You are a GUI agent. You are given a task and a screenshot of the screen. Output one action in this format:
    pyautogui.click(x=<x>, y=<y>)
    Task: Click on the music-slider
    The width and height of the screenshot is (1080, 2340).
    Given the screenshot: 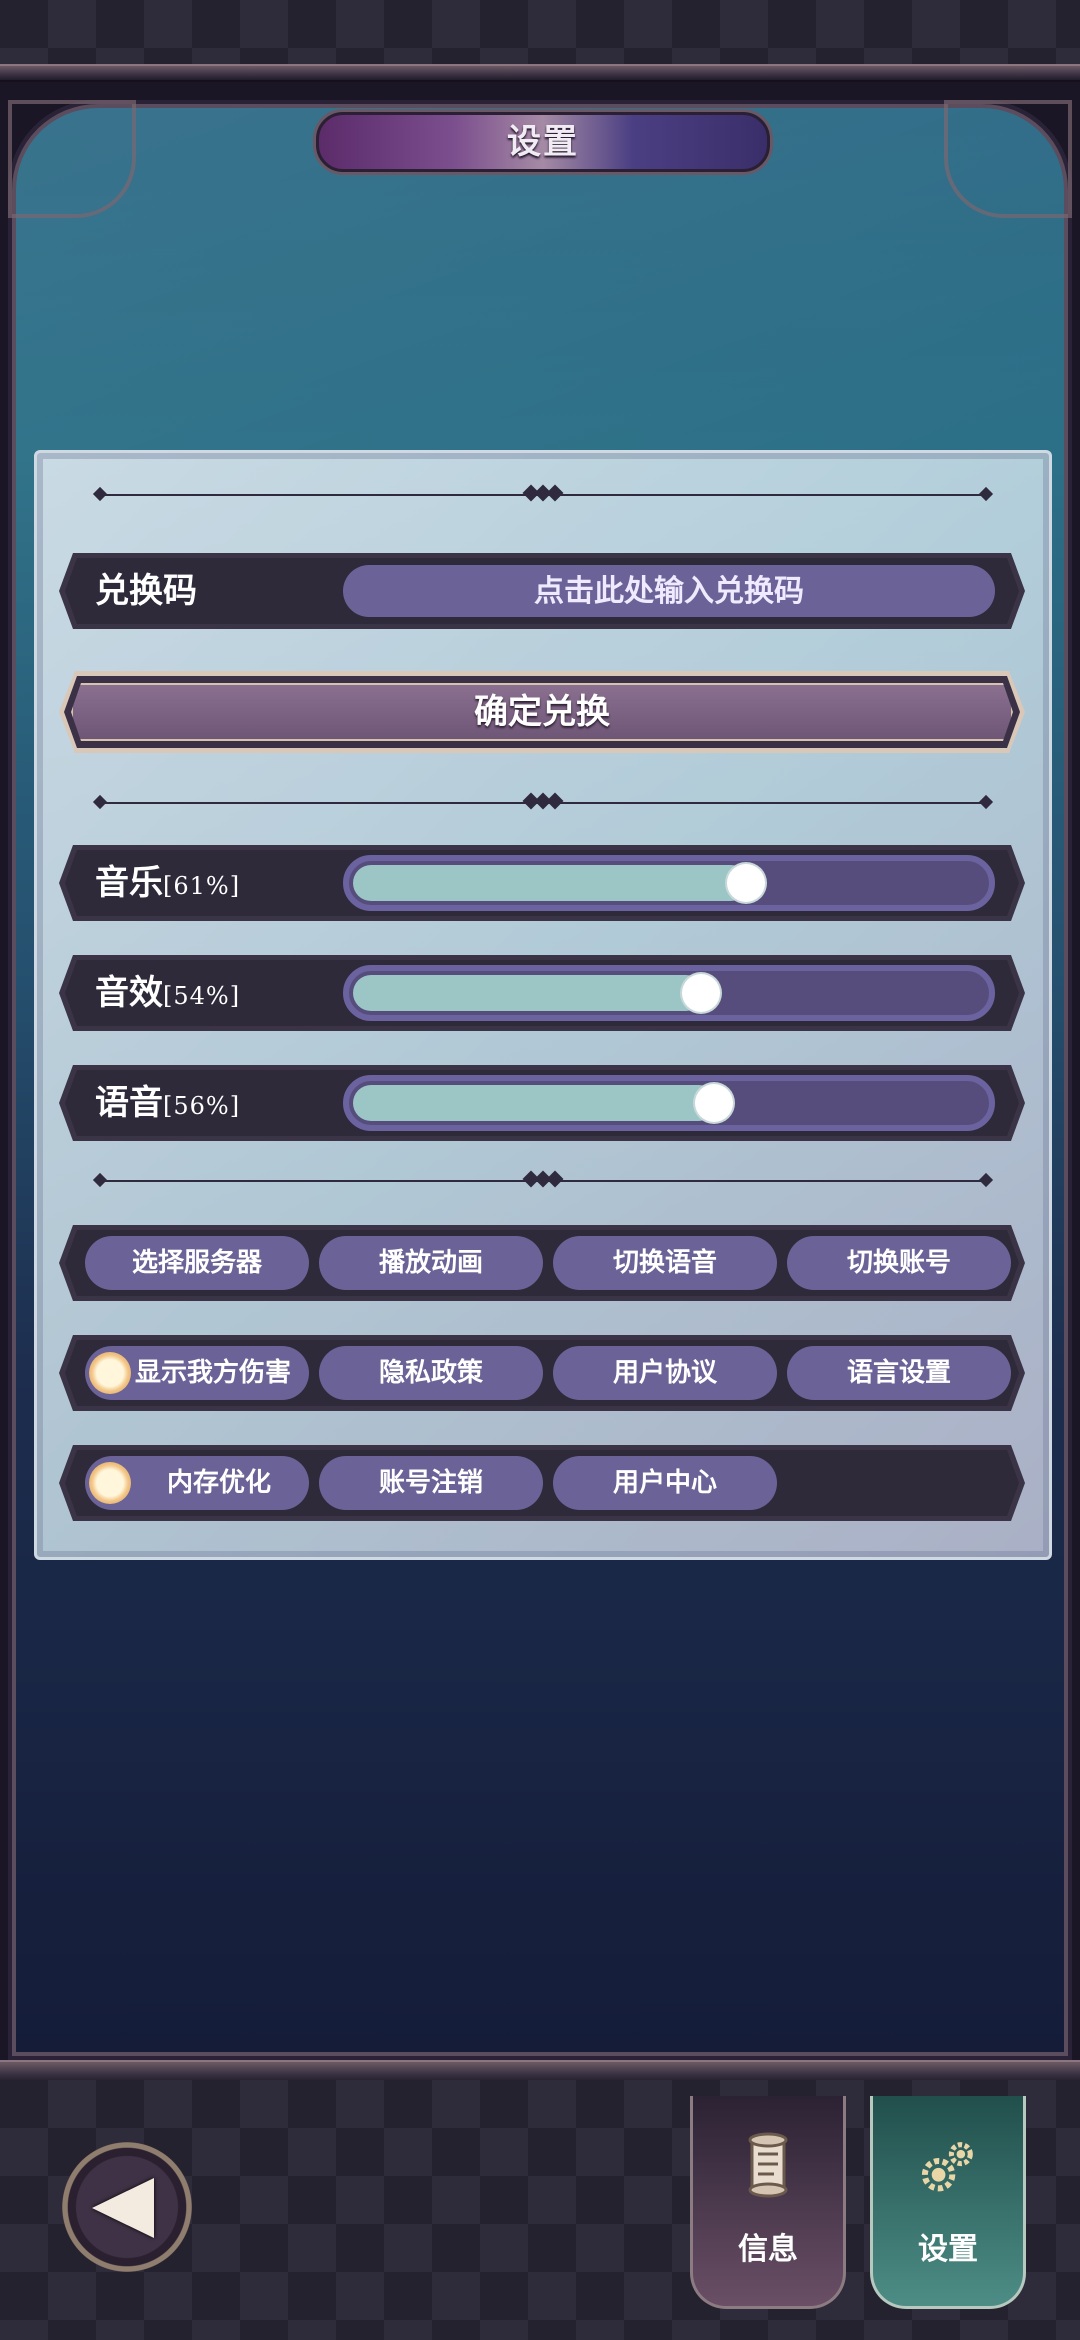 What is the action you would take?
    pyautogui.click(x=669, y=883)
    